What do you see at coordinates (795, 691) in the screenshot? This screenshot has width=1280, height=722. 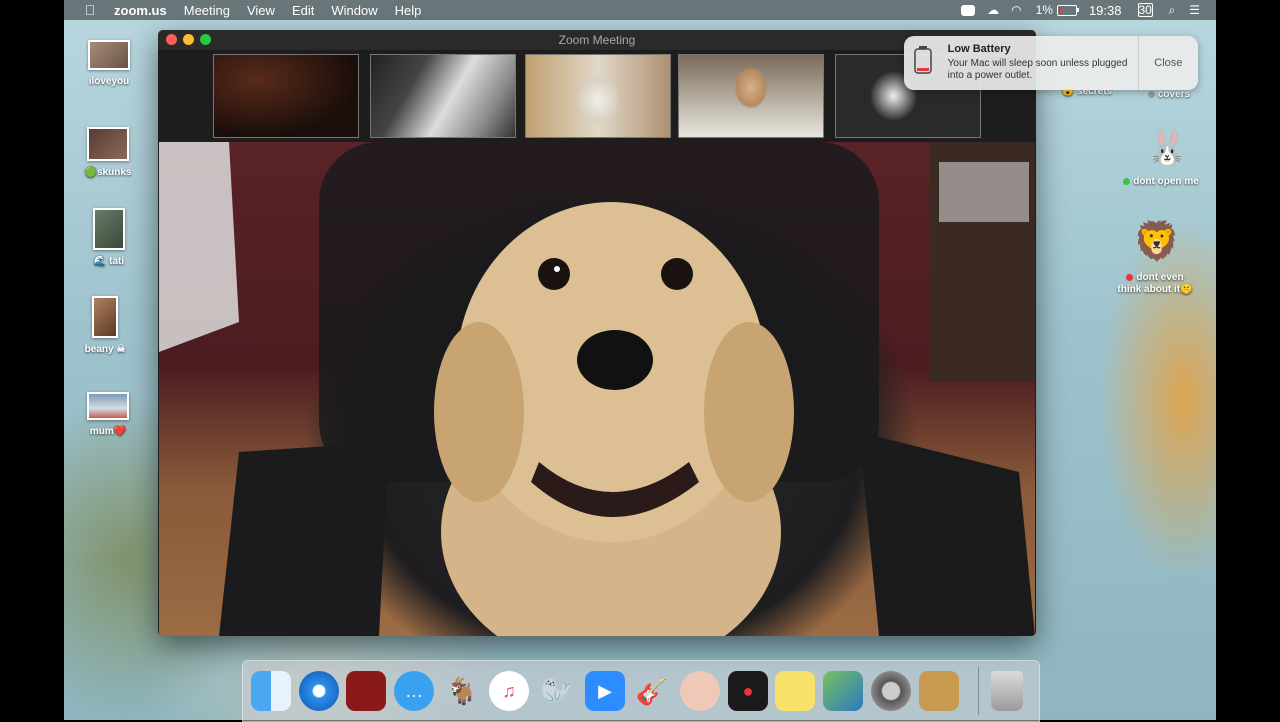 I see `stickies-icon` at bounding box center [795, 691].